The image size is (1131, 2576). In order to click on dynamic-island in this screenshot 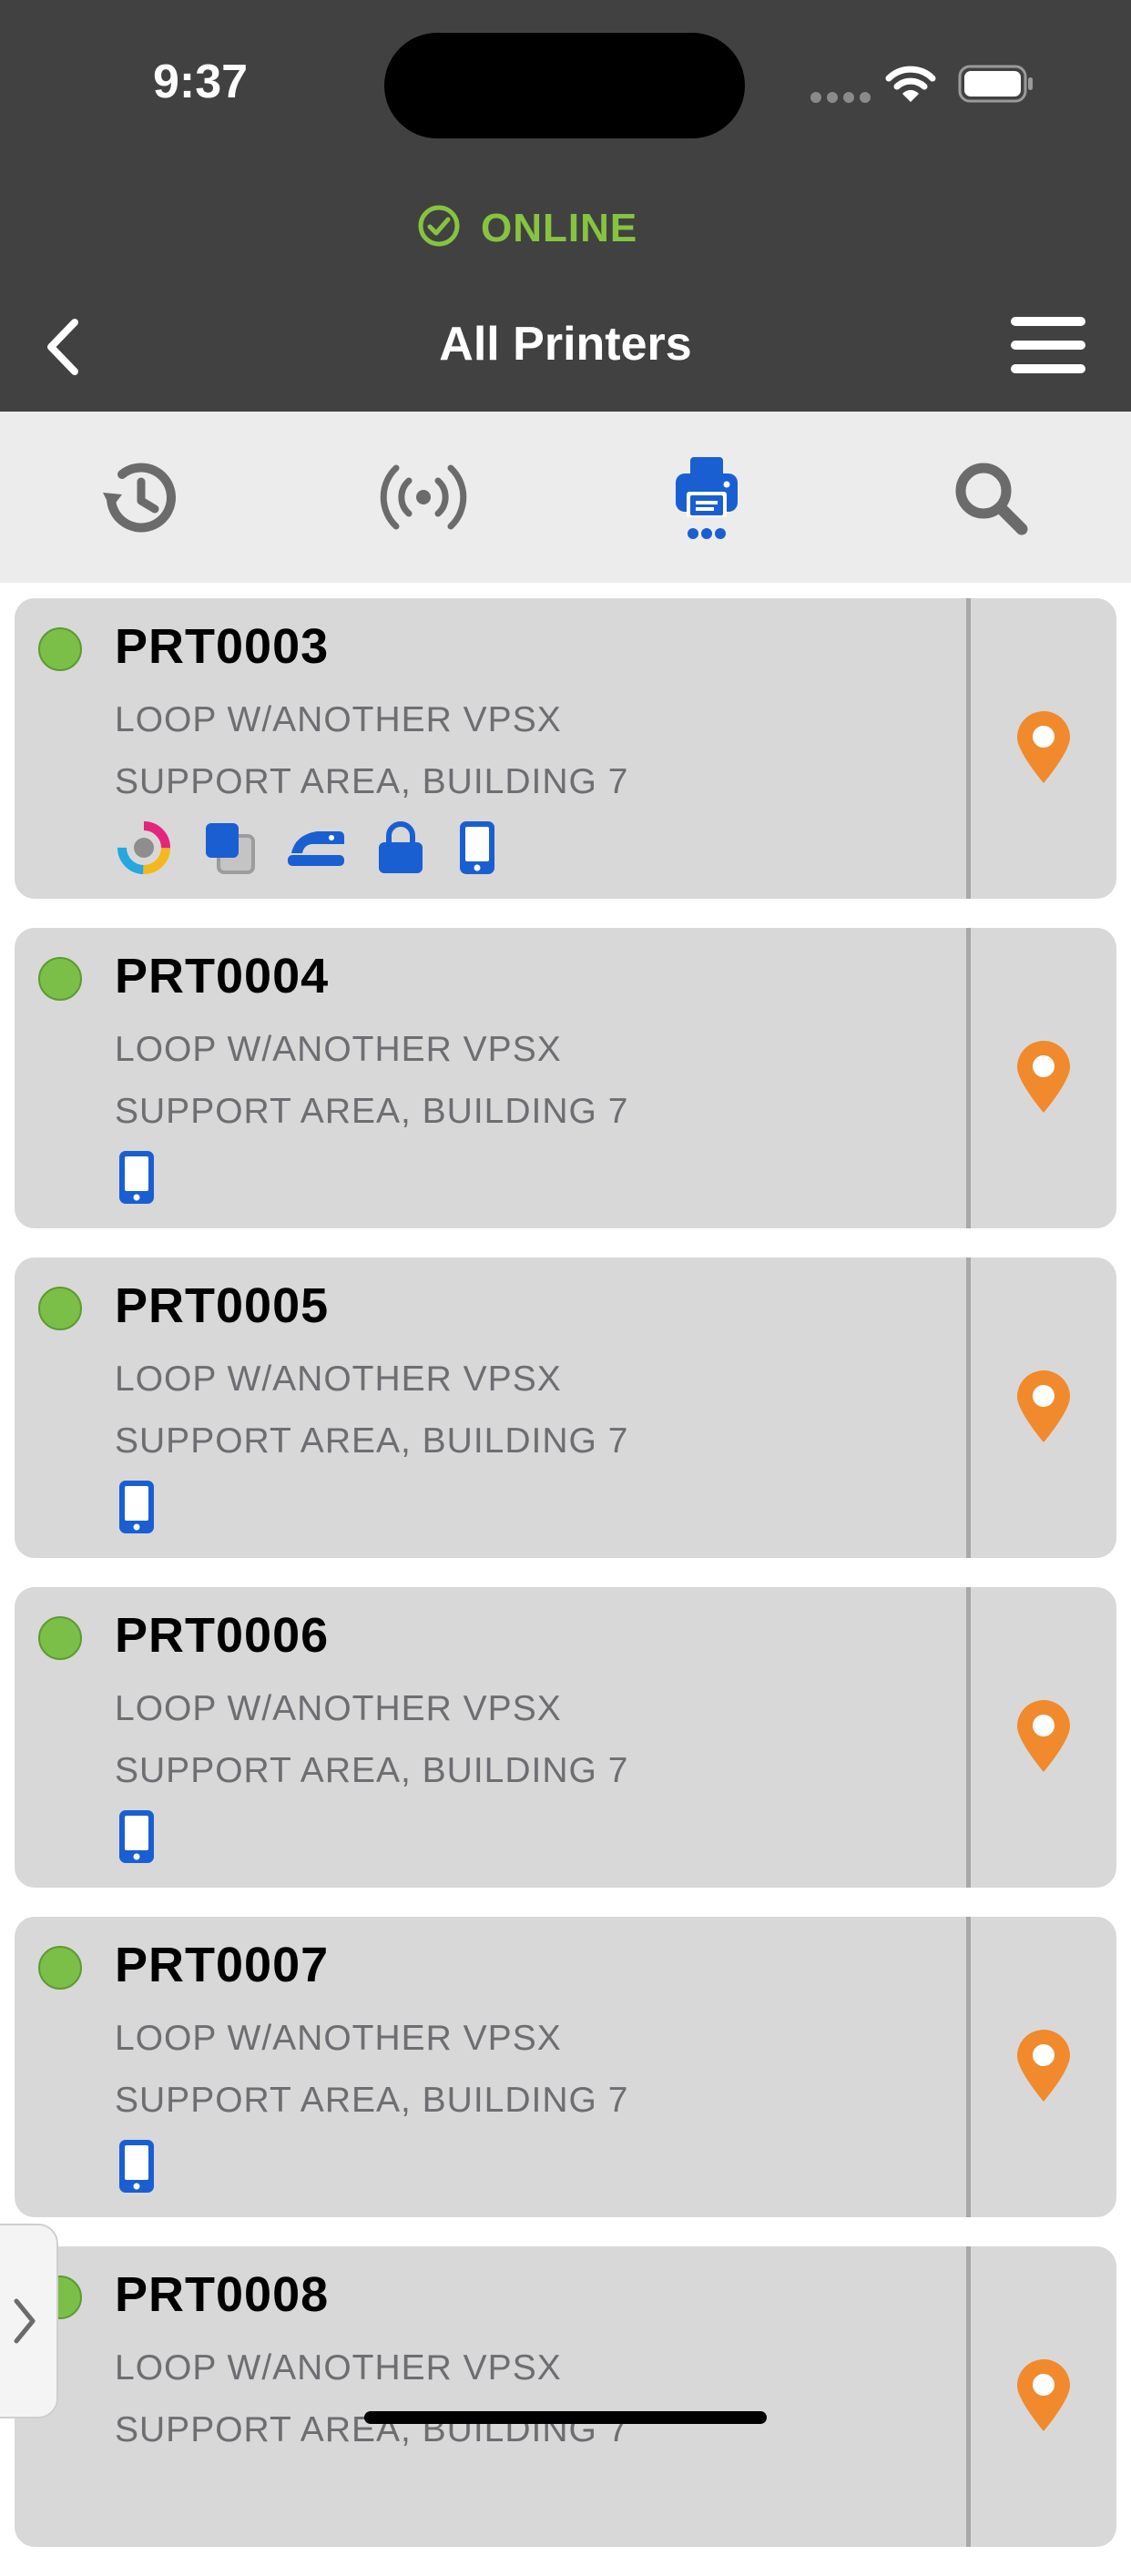, I will do `click(565, 85)`.